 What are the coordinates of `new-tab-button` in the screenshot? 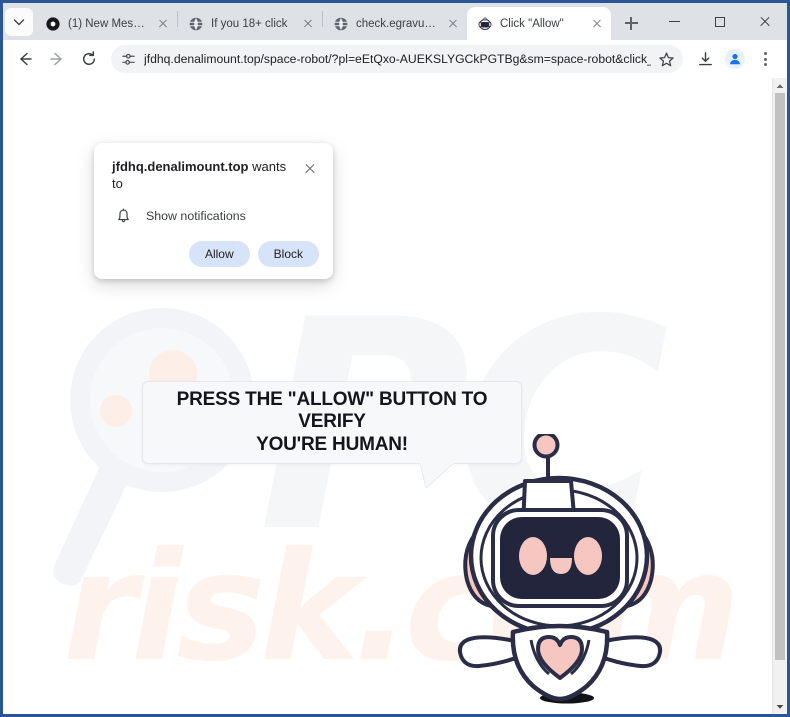 It's located at (631, 23).